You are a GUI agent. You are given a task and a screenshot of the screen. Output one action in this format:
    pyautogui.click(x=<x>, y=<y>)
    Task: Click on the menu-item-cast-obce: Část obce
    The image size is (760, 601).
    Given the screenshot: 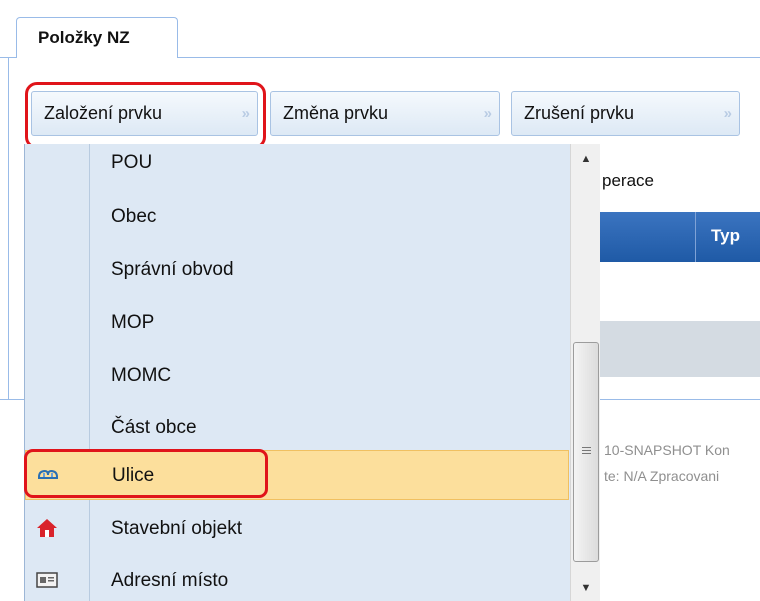 What is the action you would take?
    pyautogui.click(x=297, y=427)
    